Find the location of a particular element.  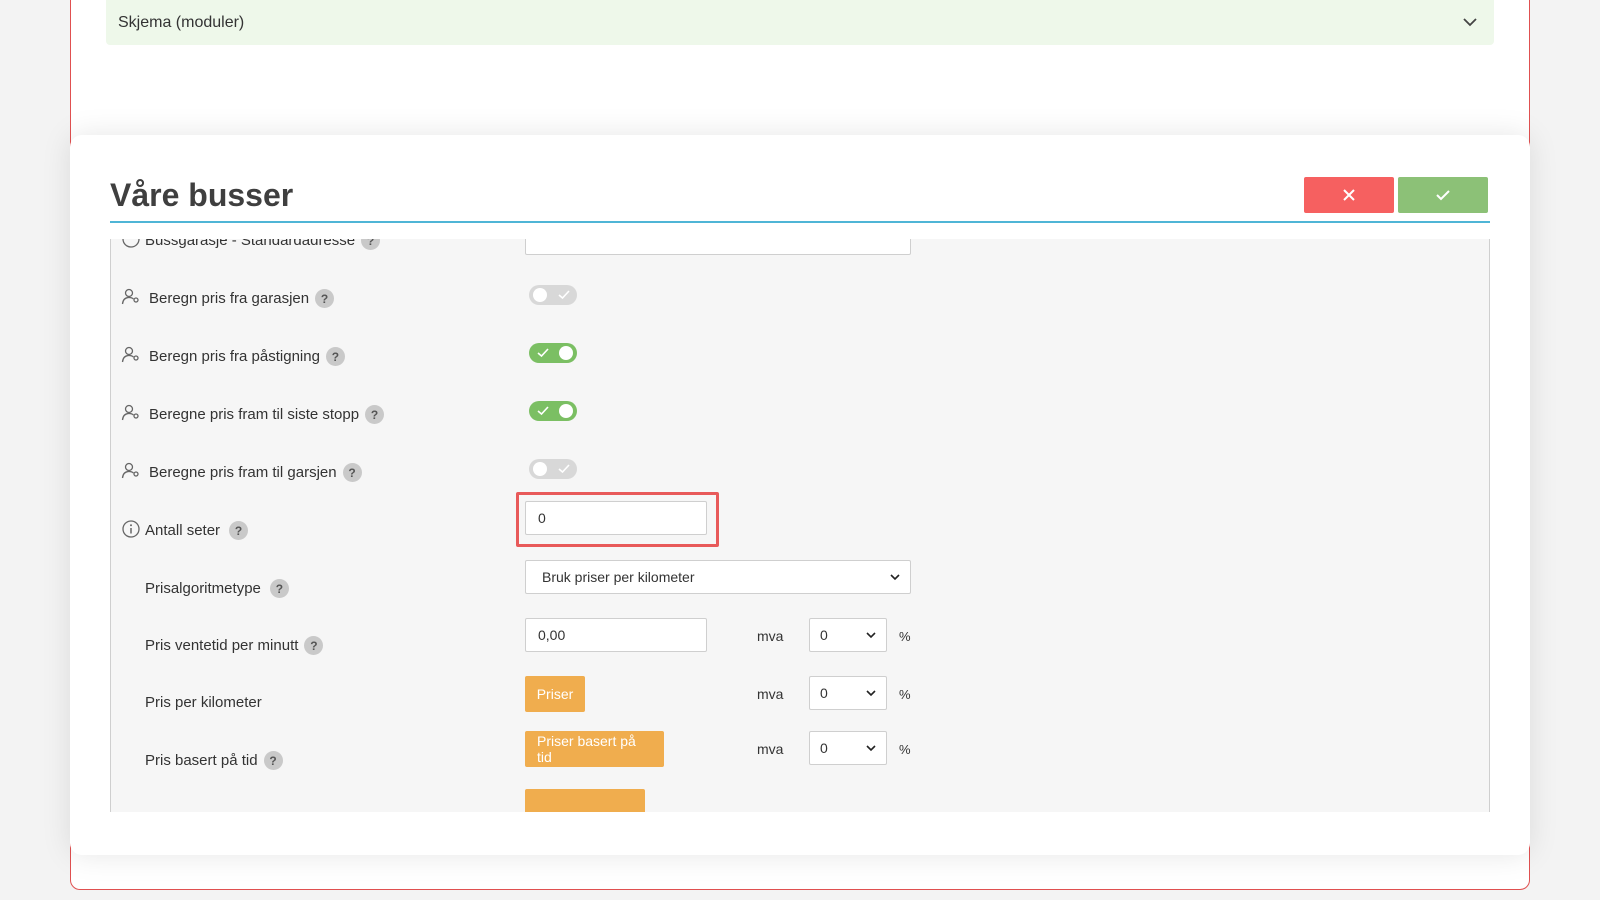

form-label: Pris ventetid per minutt? is located at coordinates (234, 645).